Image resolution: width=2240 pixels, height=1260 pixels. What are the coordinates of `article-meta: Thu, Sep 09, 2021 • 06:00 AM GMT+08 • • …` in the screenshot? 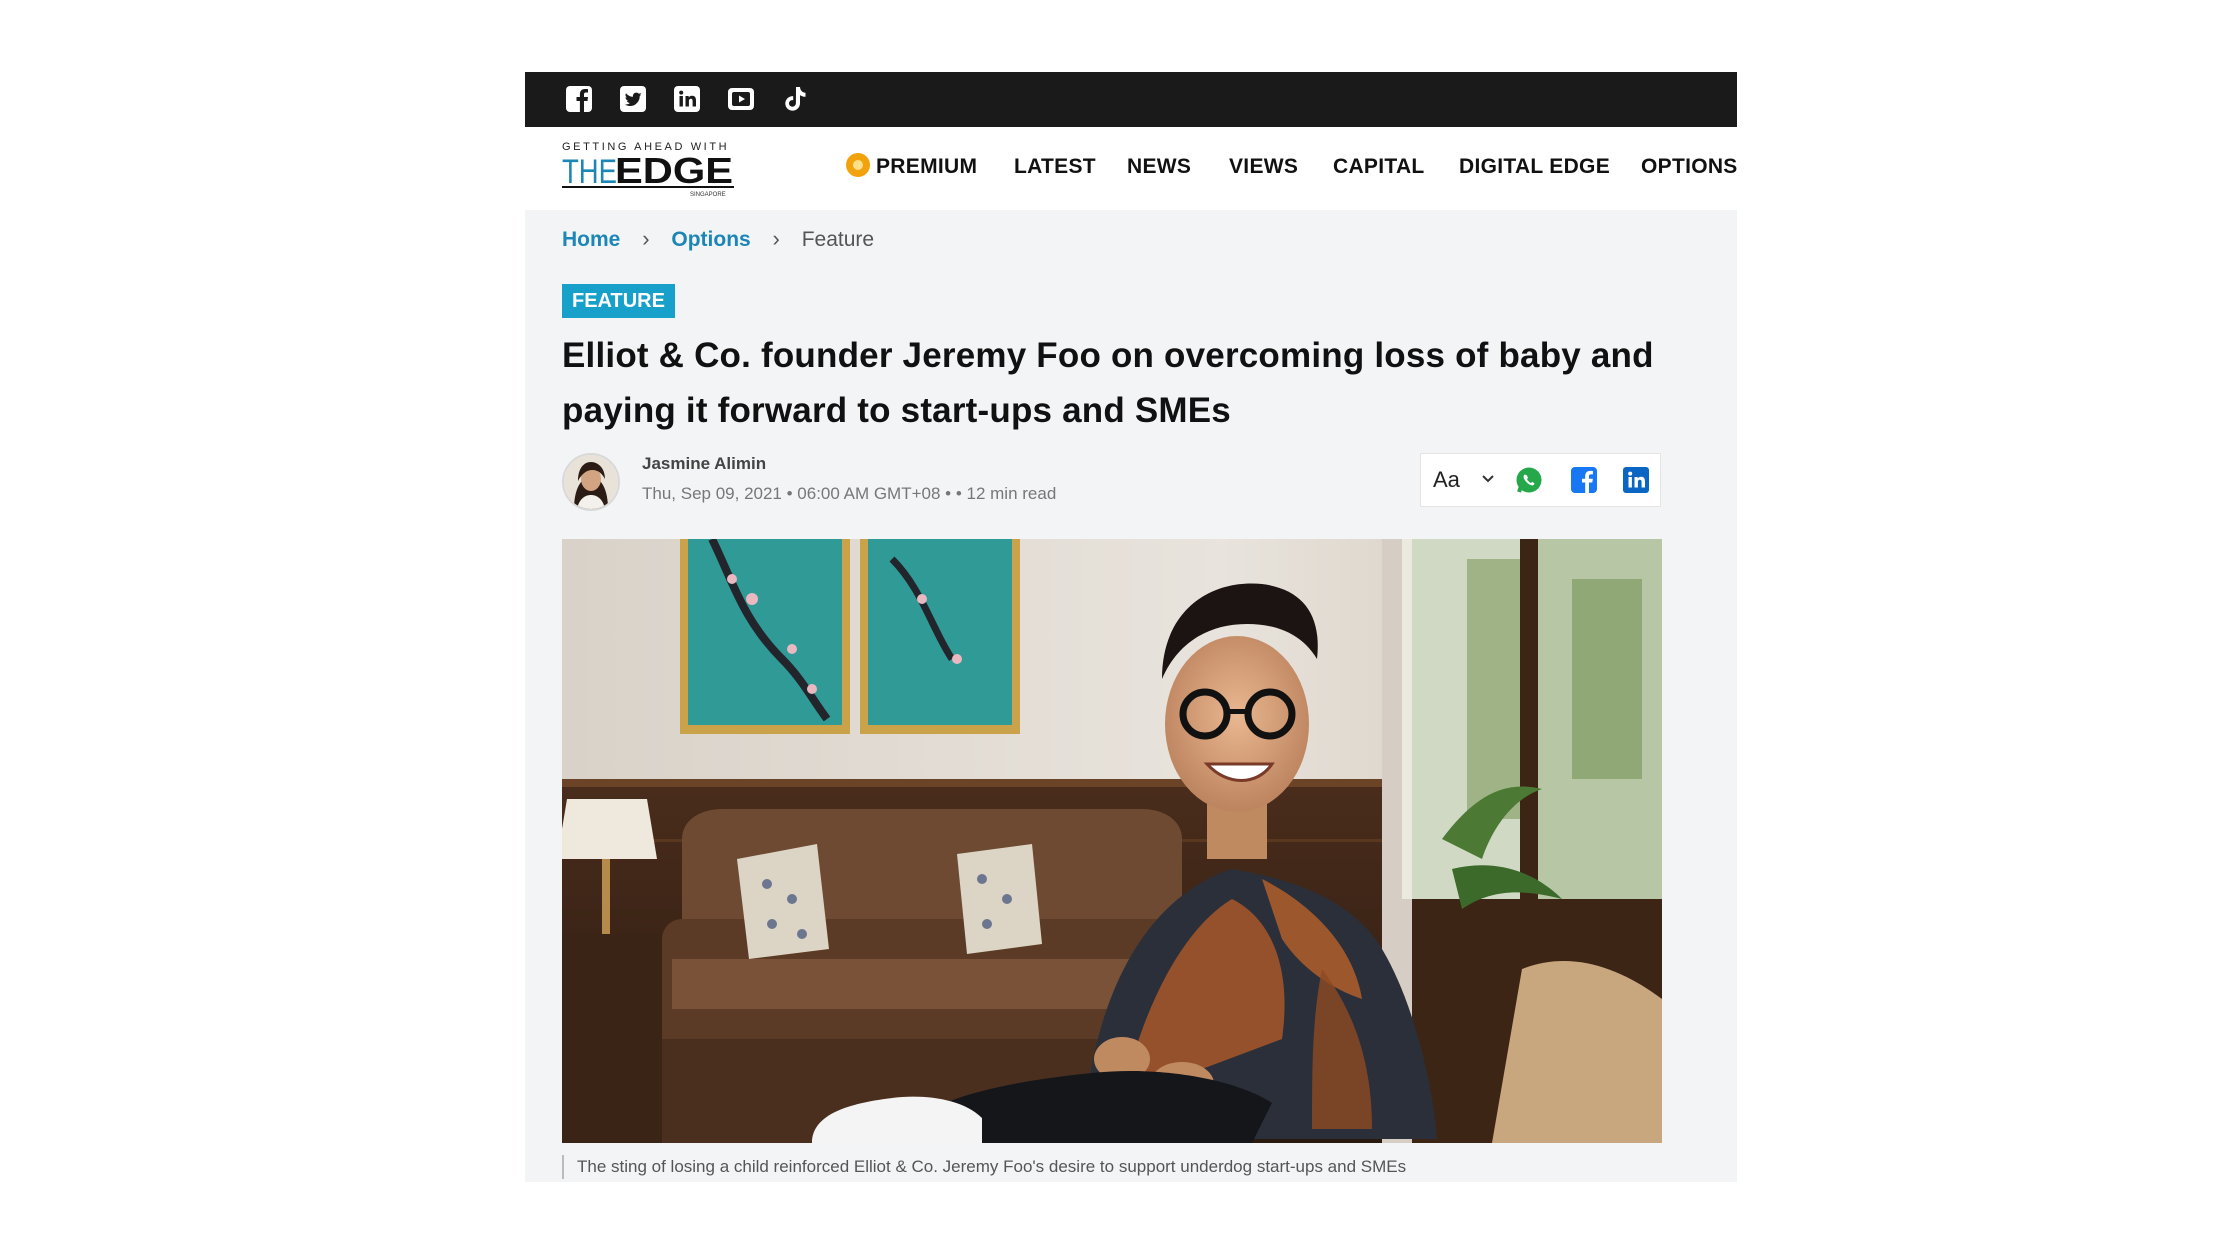 It's located at (849, 493).